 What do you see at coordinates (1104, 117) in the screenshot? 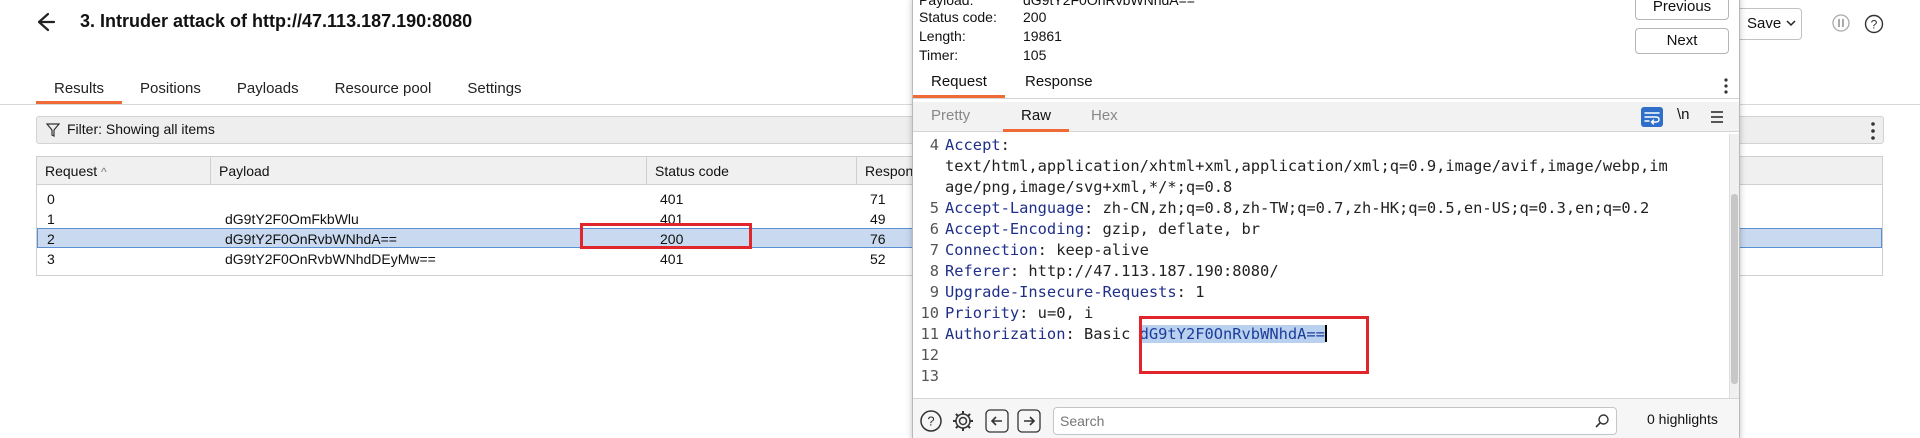
I see `view-tab-hex: Hex` at bounding box center [1104, 117].